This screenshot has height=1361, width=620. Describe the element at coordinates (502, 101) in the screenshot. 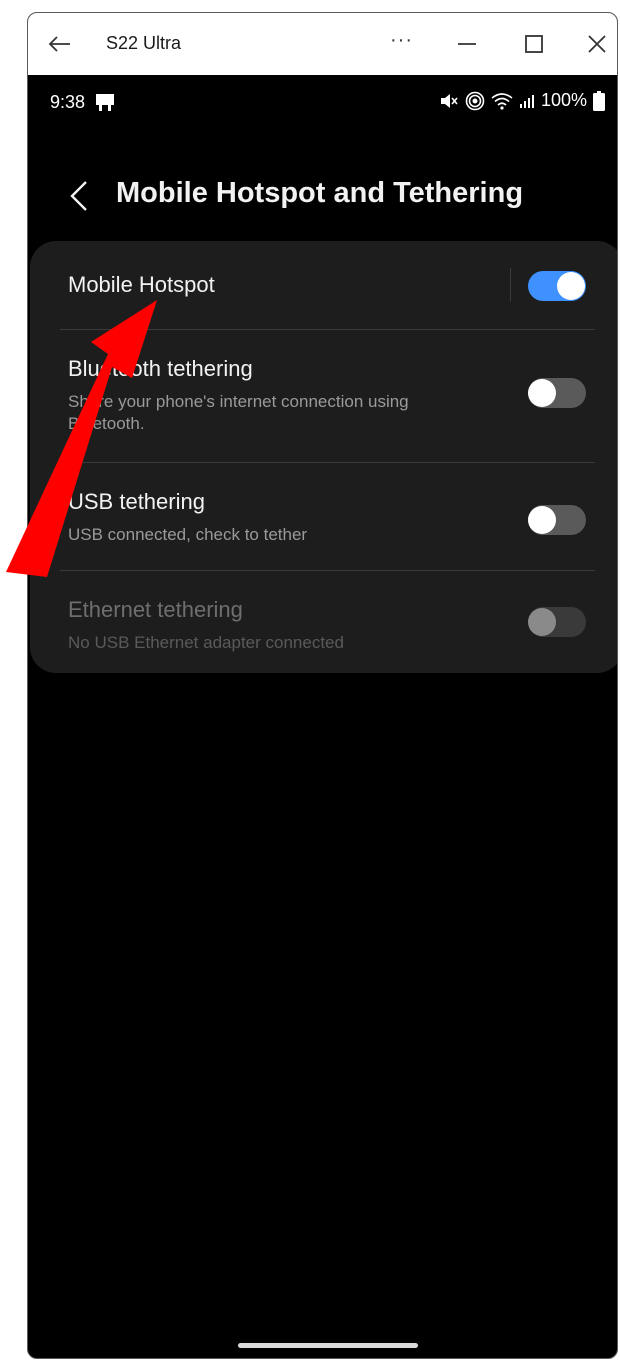

I see `wifi-icon` at that location.